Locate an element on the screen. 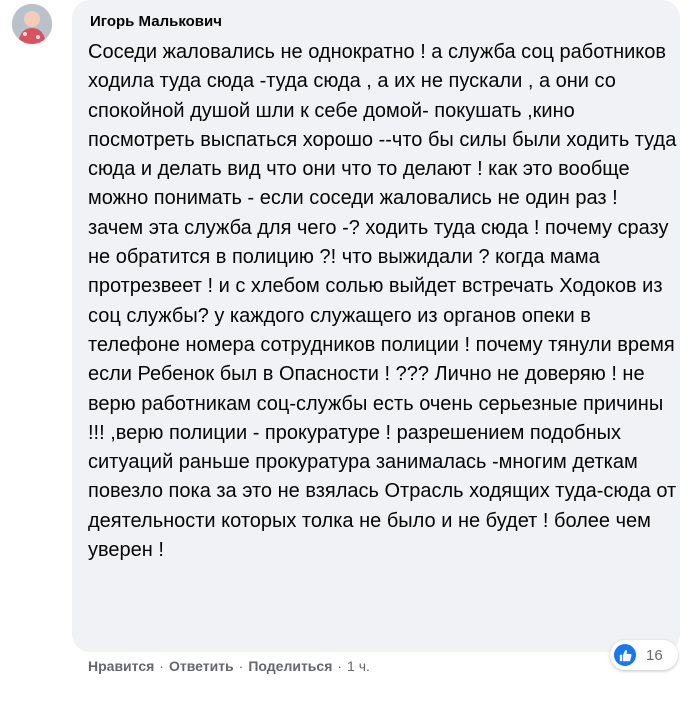 This screenshot has width=698, height=710. reaction-count: 16 is located at coordinates (654, 655).